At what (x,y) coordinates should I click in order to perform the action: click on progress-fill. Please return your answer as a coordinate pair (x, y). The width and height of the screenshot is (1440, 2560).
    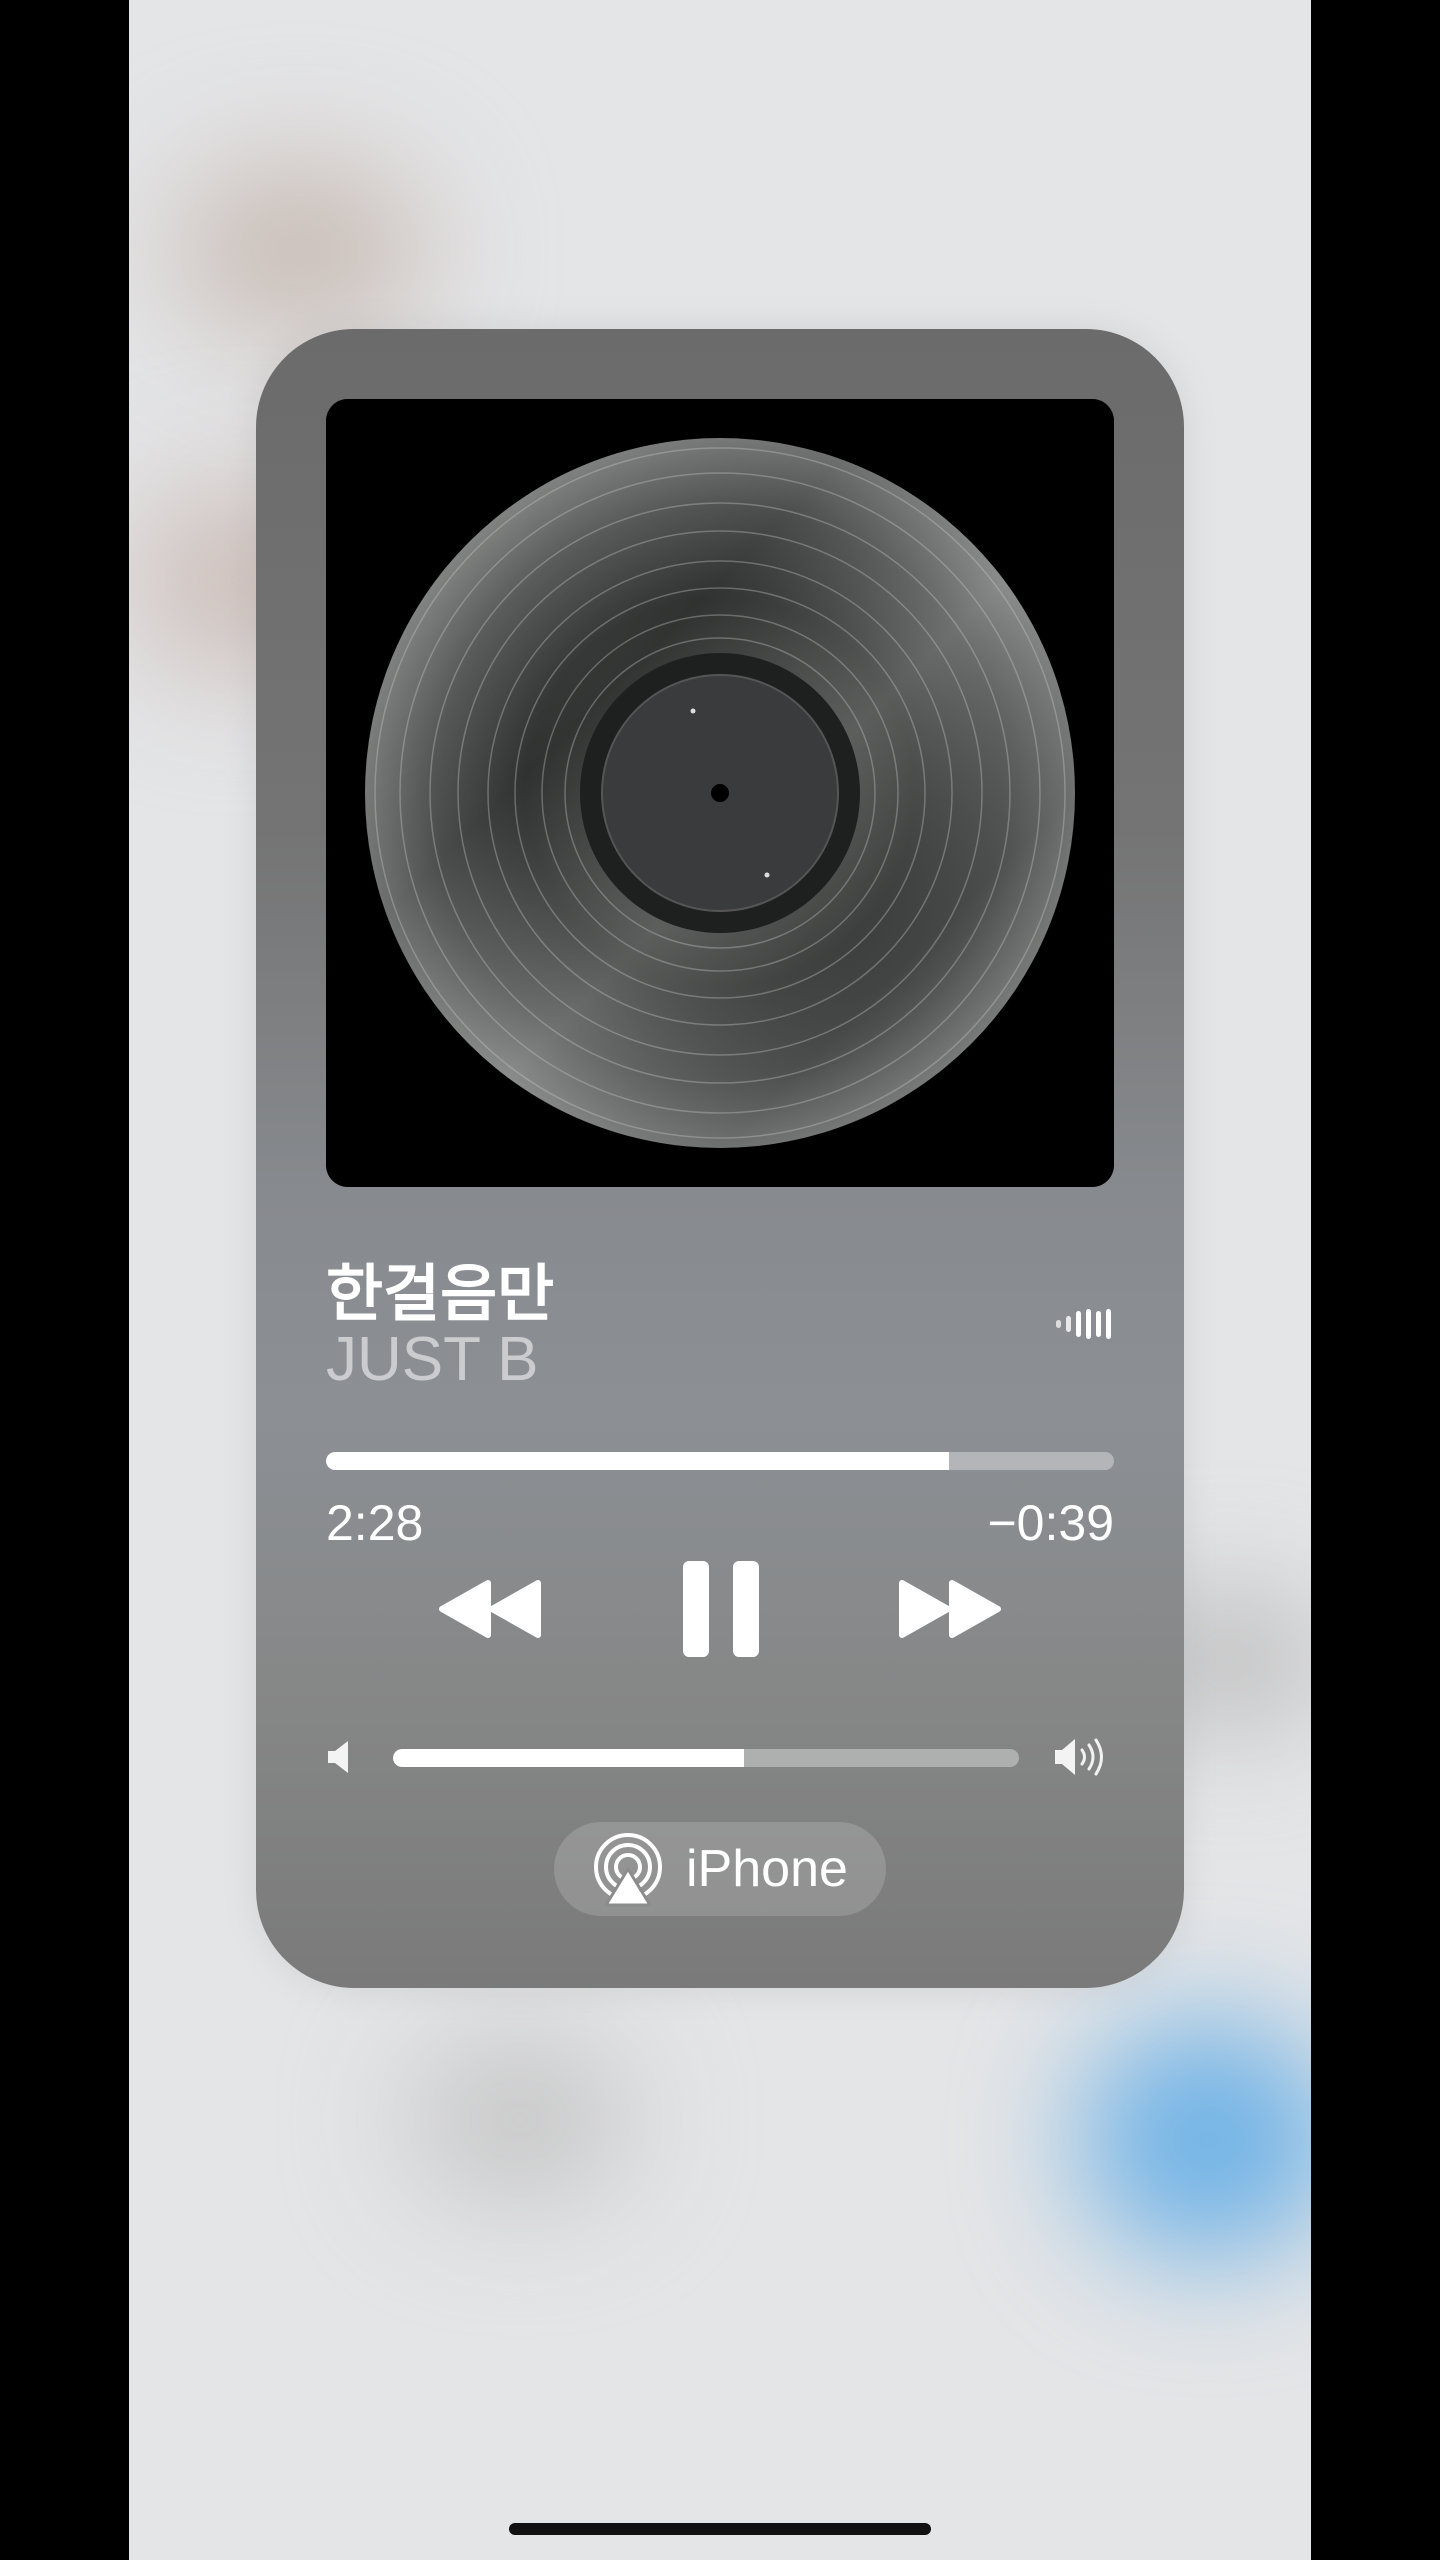
    Looking at the image, I should click on (637, 1461).